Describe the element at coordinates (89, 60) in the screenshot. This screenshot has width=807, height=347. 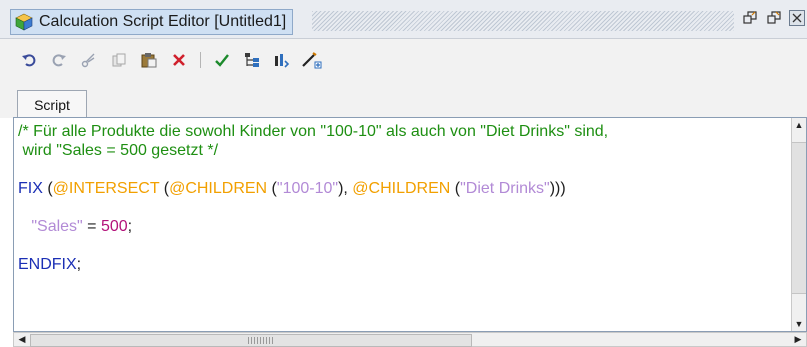
I see `cut-icon` at that location.